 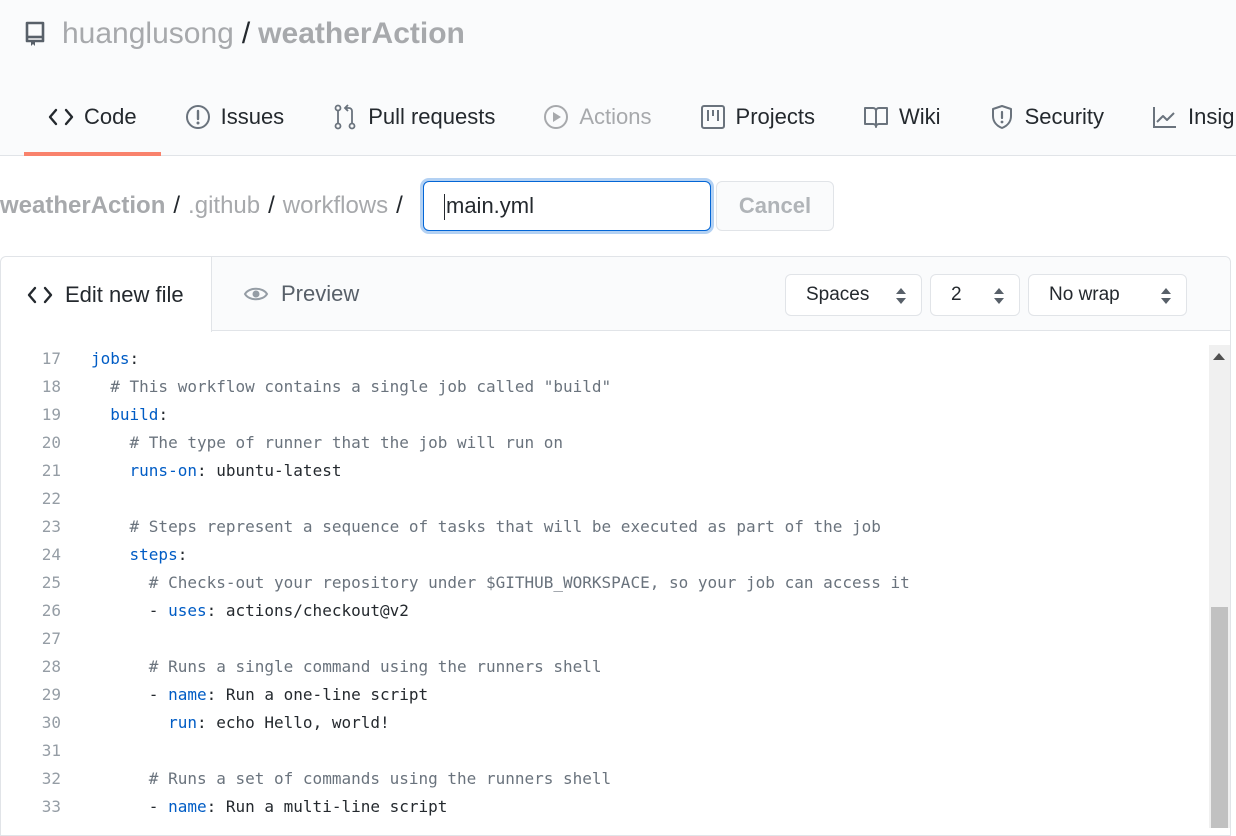 What do you see at coordinates (182, 554) in the screenshot?
I see `yaml-value: :` at bounding box center [182, 554].